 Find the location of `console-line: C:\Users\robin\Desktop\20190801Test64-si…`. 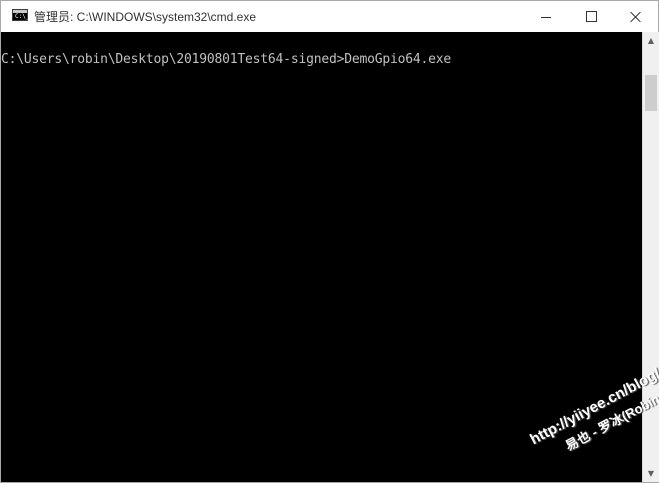

console-line: C:\Users\robin\Desktop\20190801Test64-si… is located at coordinates (226, 59).